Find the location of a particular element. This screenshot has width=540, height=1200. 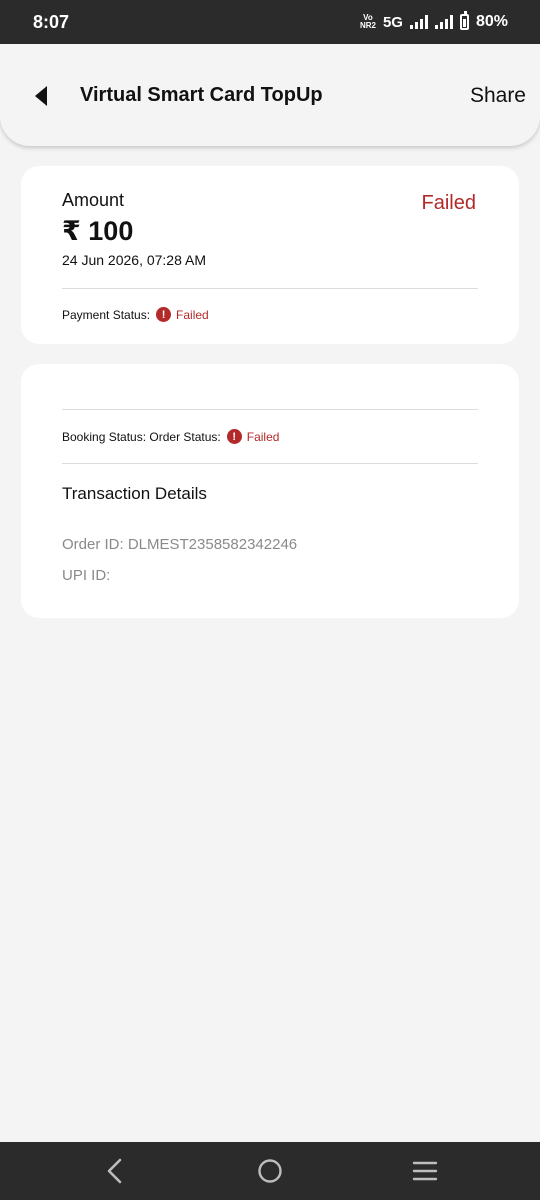

back-button is located at coordinates (42, 96).